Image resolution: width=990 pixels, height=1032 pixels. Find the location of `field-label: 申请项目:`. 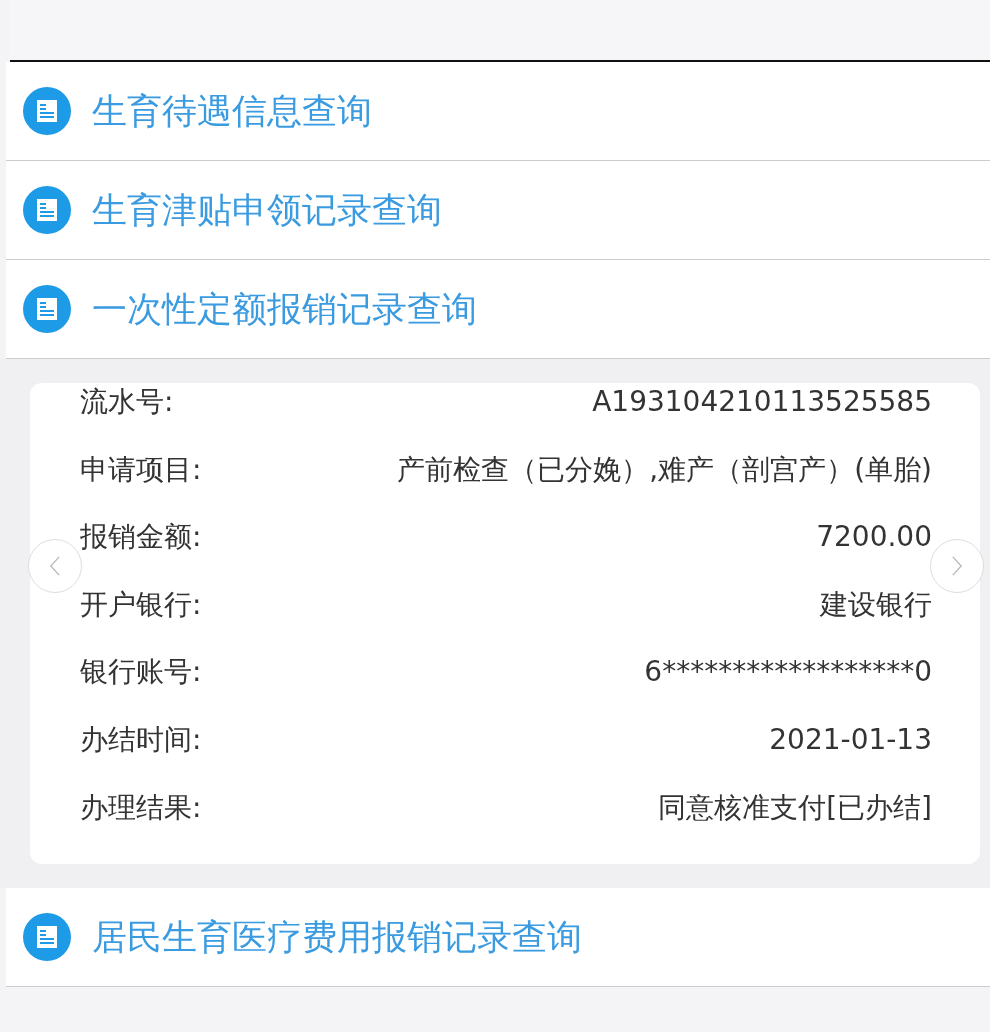

field-label: 申请项目: is located at coordinates (141, 469).